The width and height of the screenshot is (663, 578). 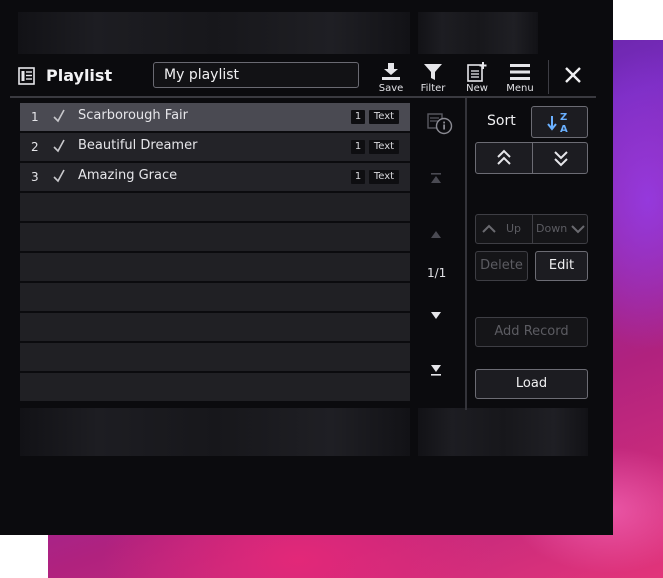 What do you see at coordinates (35, 147) in the screenshot?
I see `song-number: 2` at bounding box center [35, 147].